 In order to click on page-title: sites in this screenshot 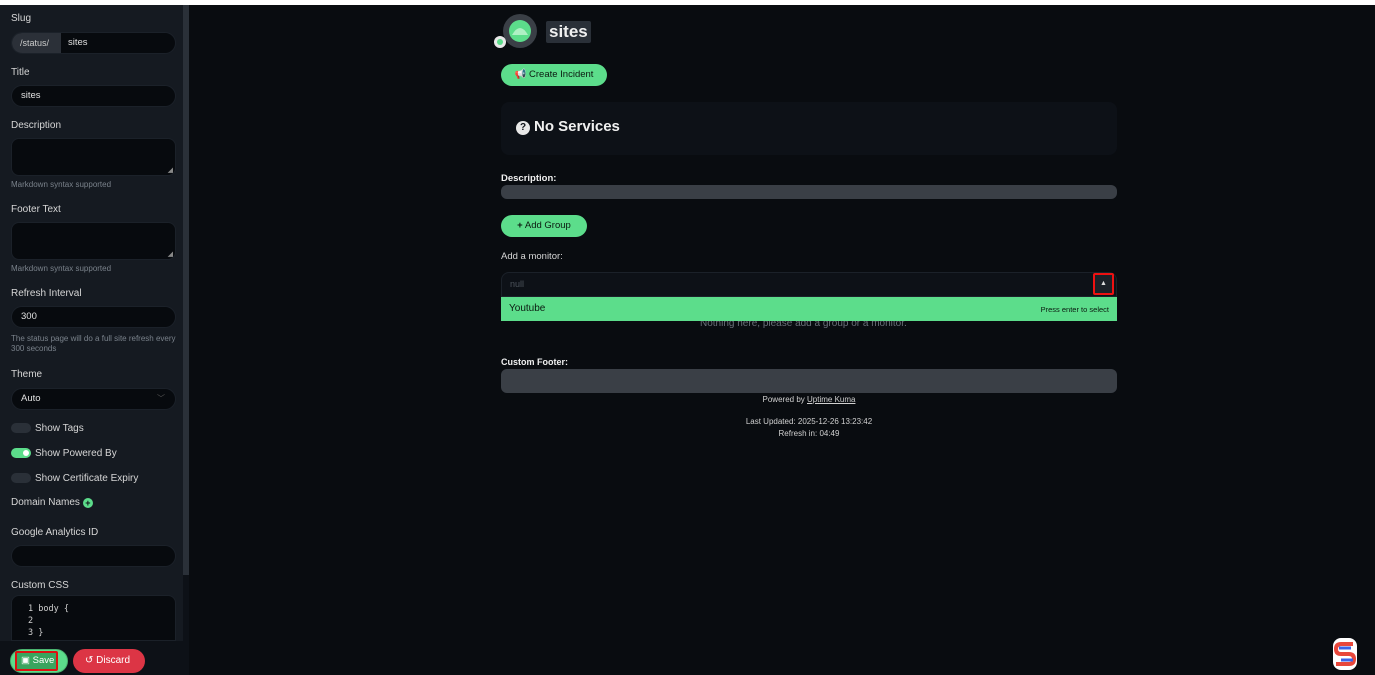, I will do `click(568, 32)`.